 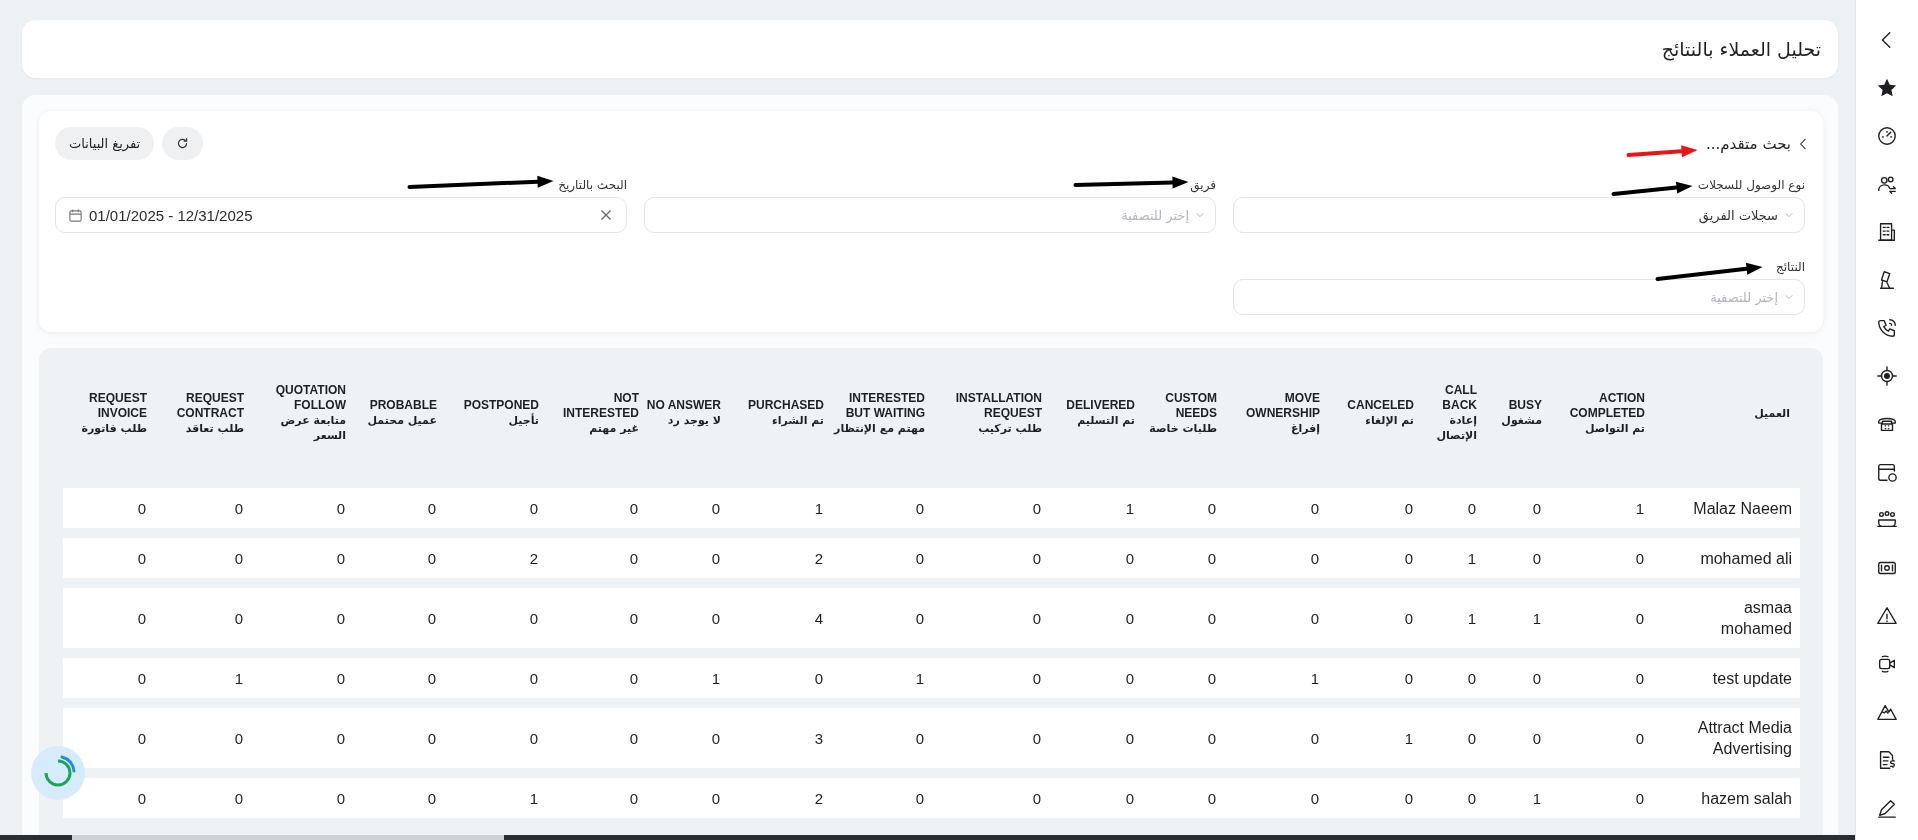 What do you see at coordinates (1744, 738) in the screenshot?
I see `customer-name: Attract Media Advertising` at bounding box center [1744, 738].